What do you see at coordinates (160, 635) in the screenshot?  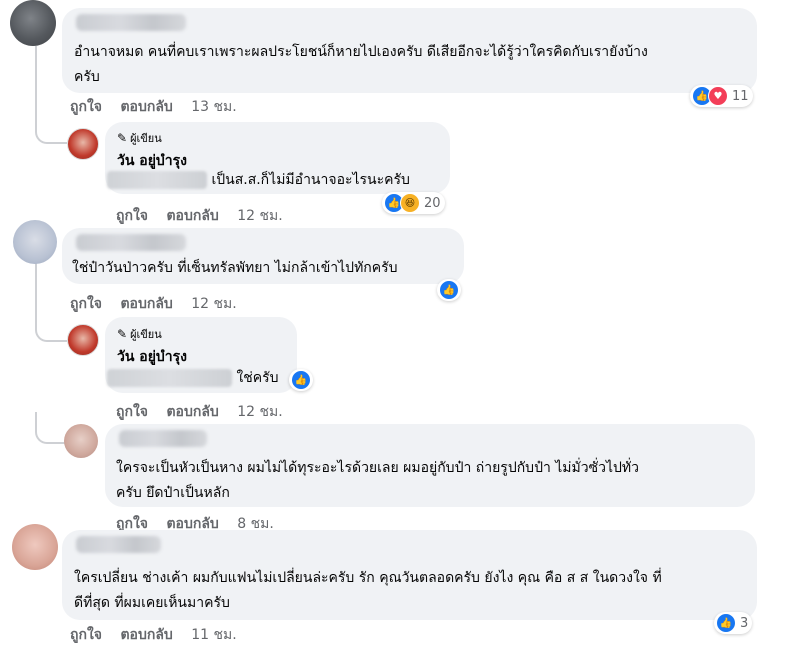 I see `comment-actions: ถูกใจ ตอบกลับ 11 ชม.` at bounding box center [160, 635].